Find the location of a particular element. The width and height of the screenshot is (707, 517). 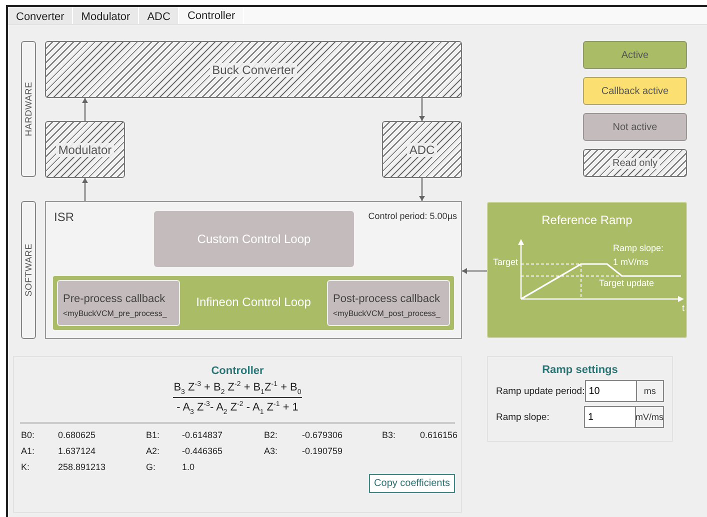

callback-function: <myBuckVCM_post_process_ is located at coordinates (387, 313).